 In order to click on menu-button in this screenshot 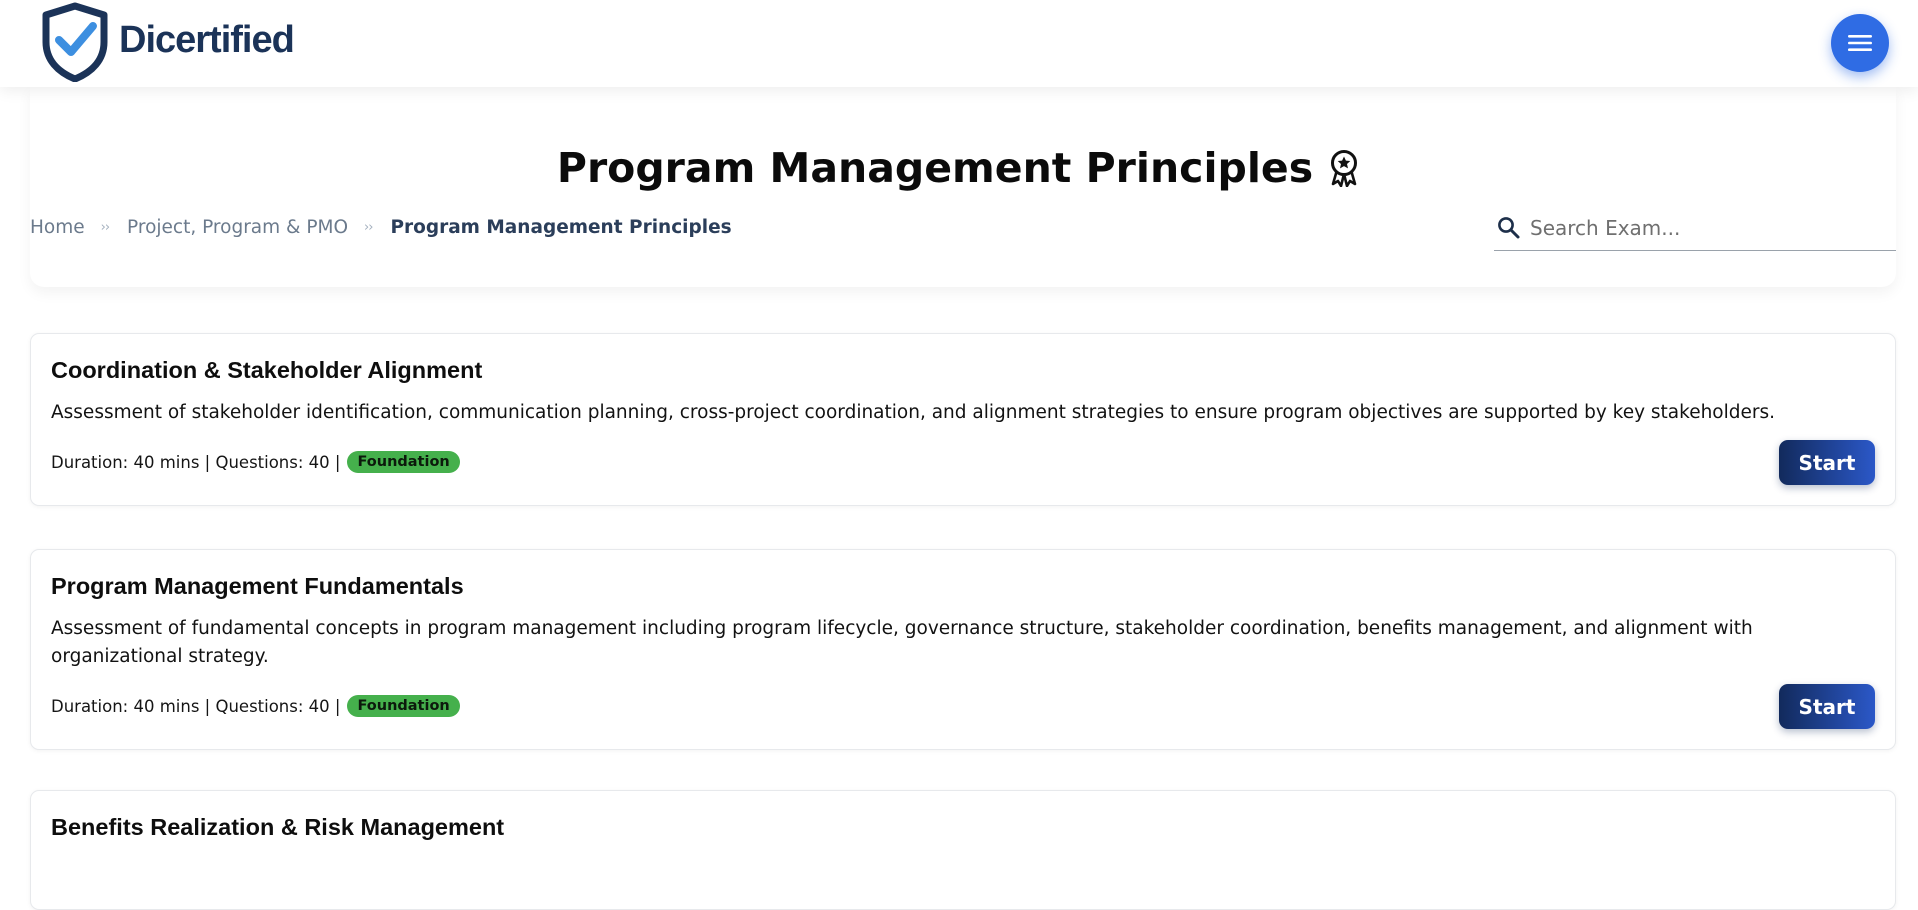, I will do `click(1860, 43)`.